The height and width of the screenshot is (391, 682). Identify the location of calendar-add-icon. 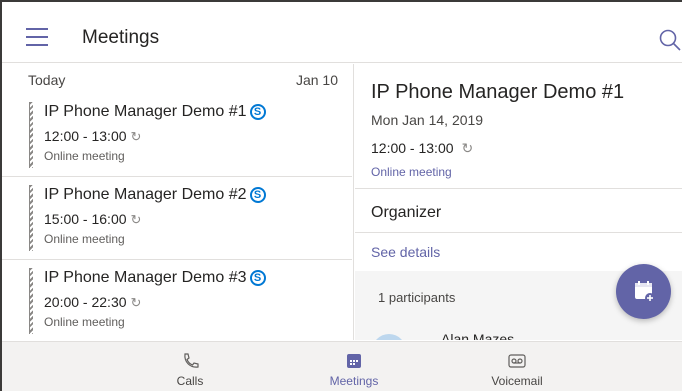
(645, 292).